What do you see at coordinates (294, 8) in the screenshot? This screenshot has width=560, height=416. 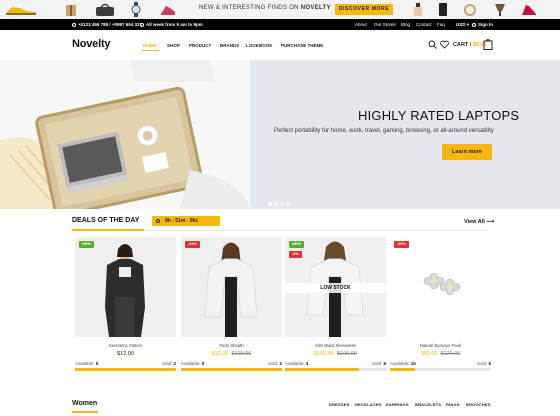 I see `promo-text-on: ON` at bounding box center [294, 8].